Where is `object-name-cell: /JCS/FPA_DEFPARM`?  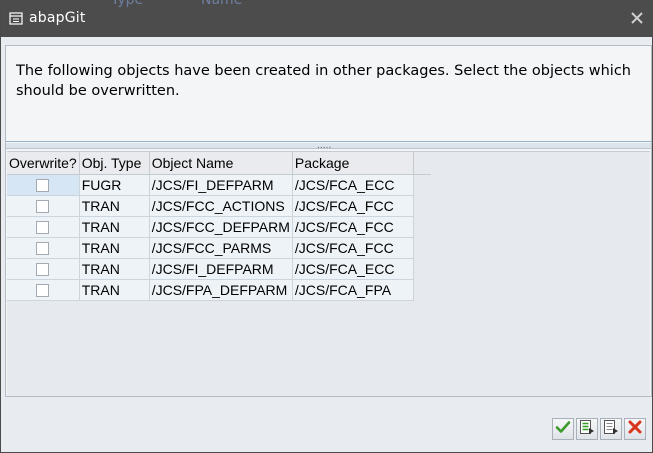
object-name-cell: /JCS/FPA_DEFPARM is located at coordinates (221, 290).